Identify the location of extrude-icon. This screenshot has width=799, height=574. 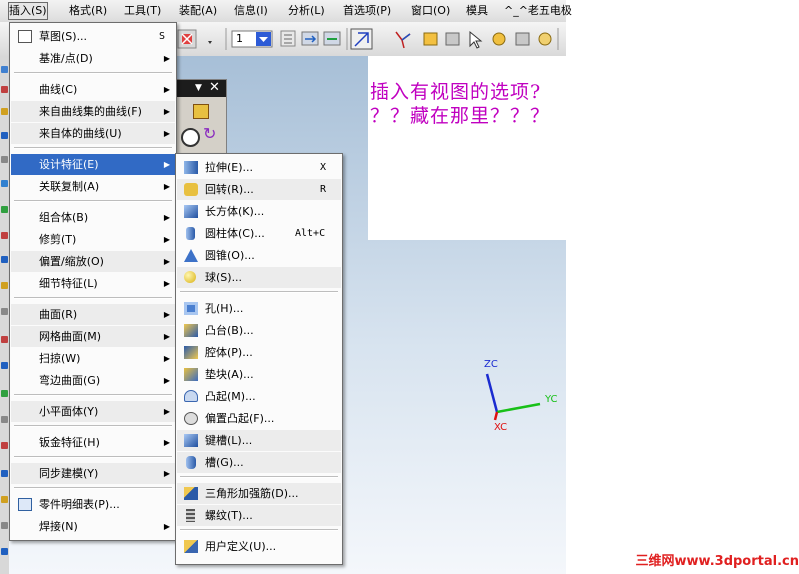
(191, 167).